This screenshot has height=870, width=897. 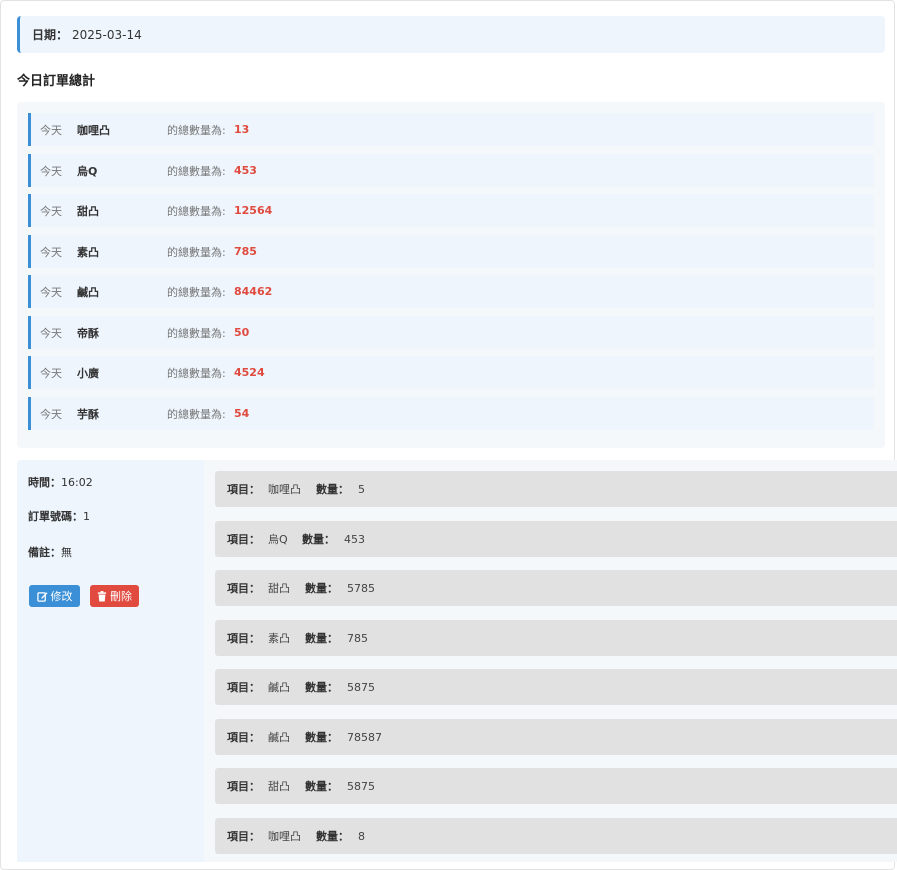 I want to click on order-time-value: 16:02, so click(x=77, y=482).